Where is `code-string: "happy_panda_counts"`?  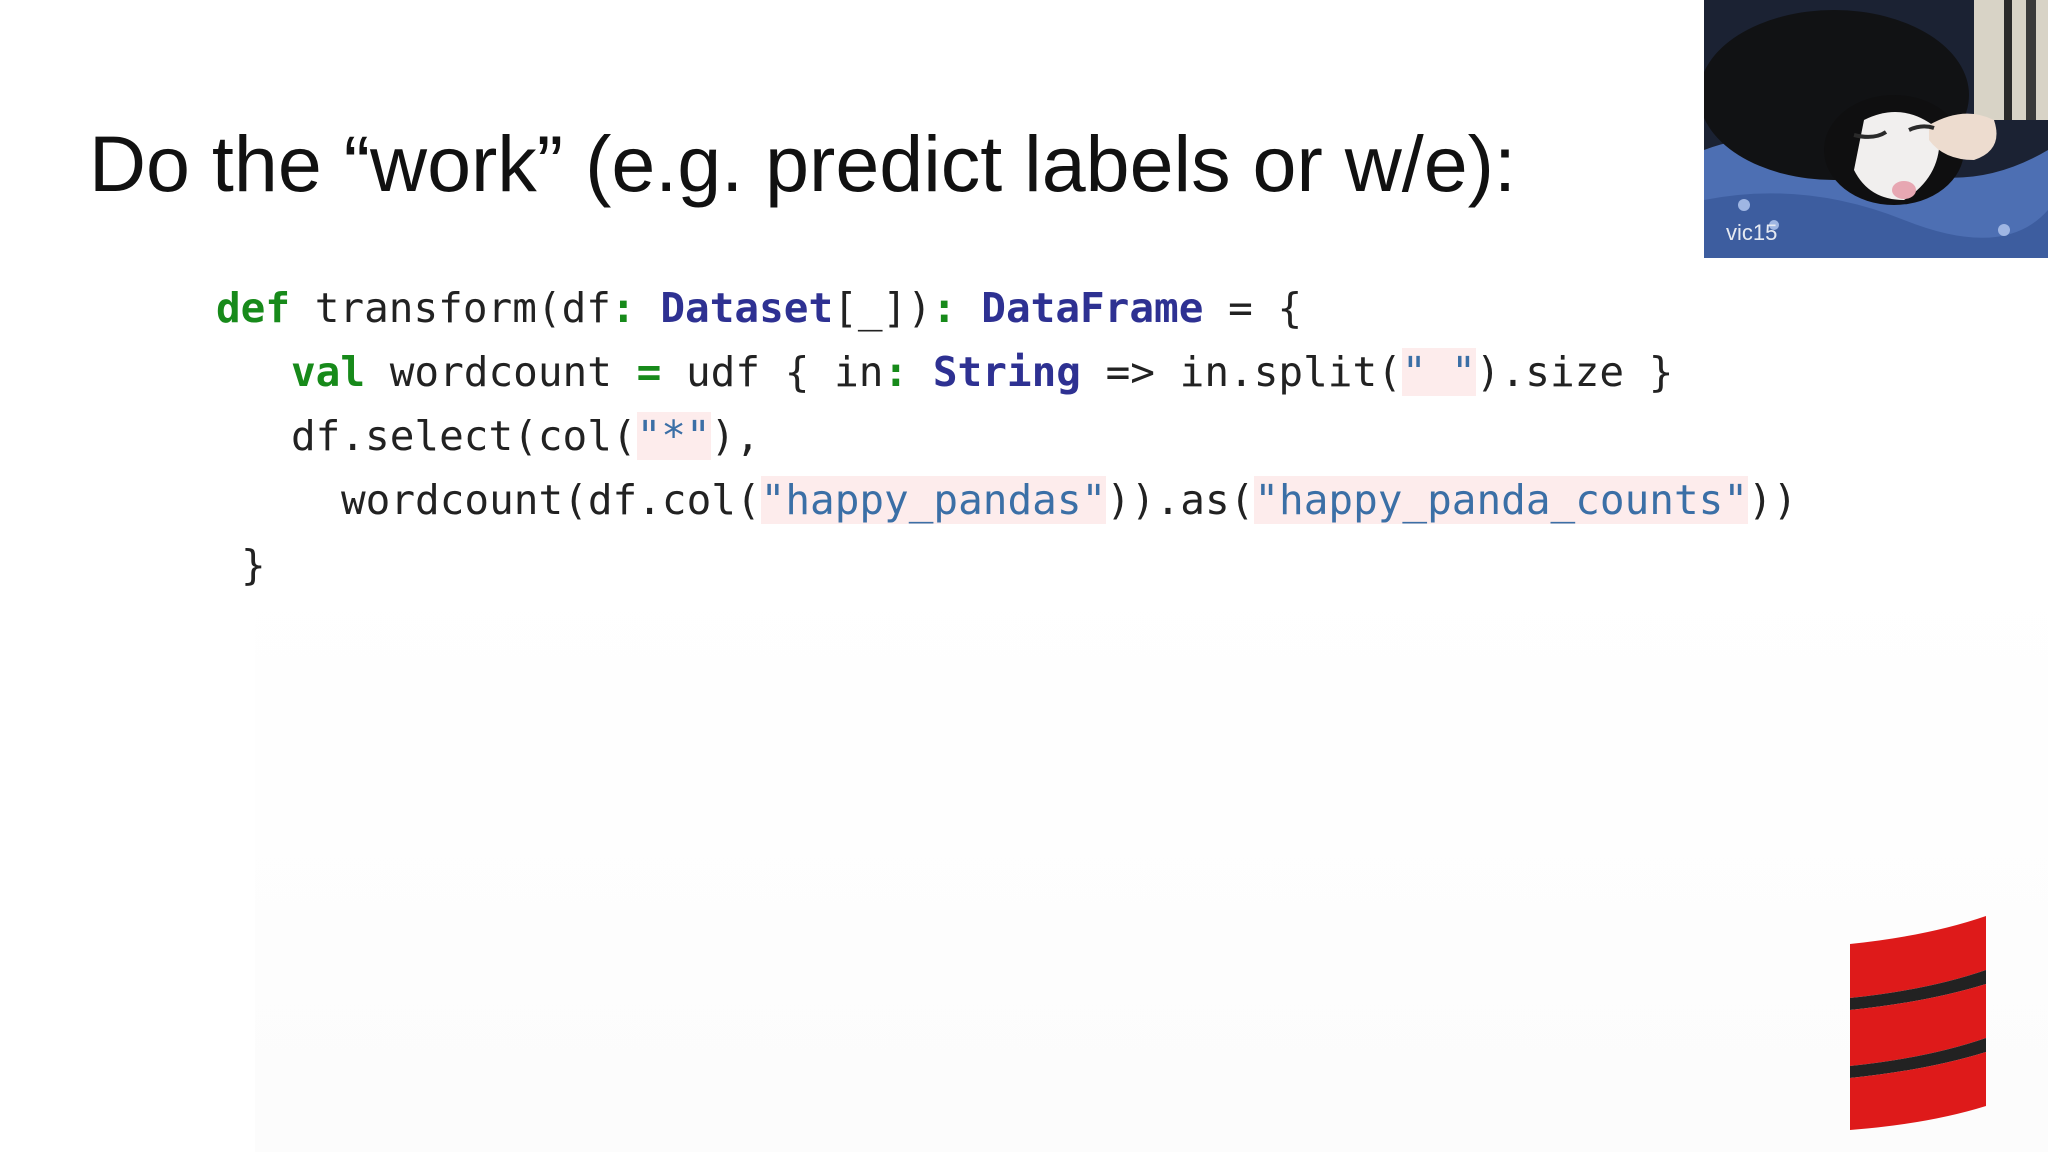
code-string: "happy_panda_counts" is located at coordinates (1501, 500).